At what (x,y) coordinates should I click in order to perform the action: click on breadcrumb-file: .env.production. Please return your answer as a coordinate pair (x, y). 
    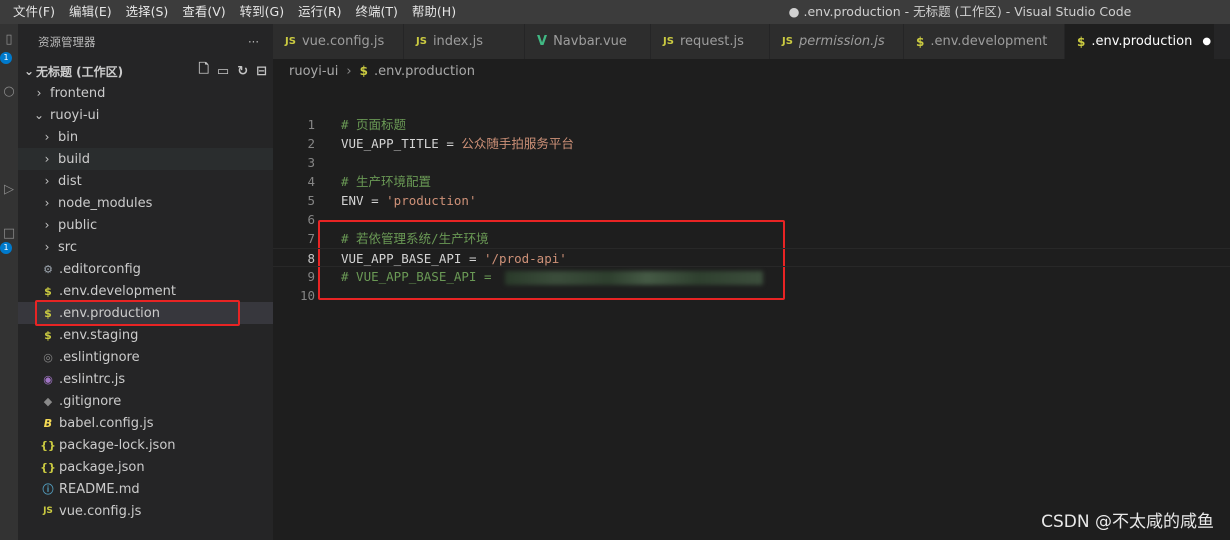
    Looking at the image, I should click on (424, 71).